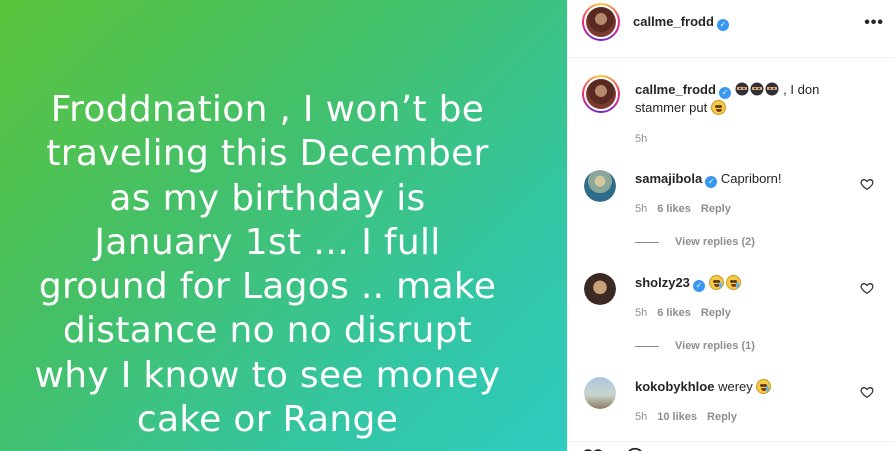  Describe the element at coordinates (674, 386) in the screenshot. I see `comment-username: kokobykhloe` at that location.